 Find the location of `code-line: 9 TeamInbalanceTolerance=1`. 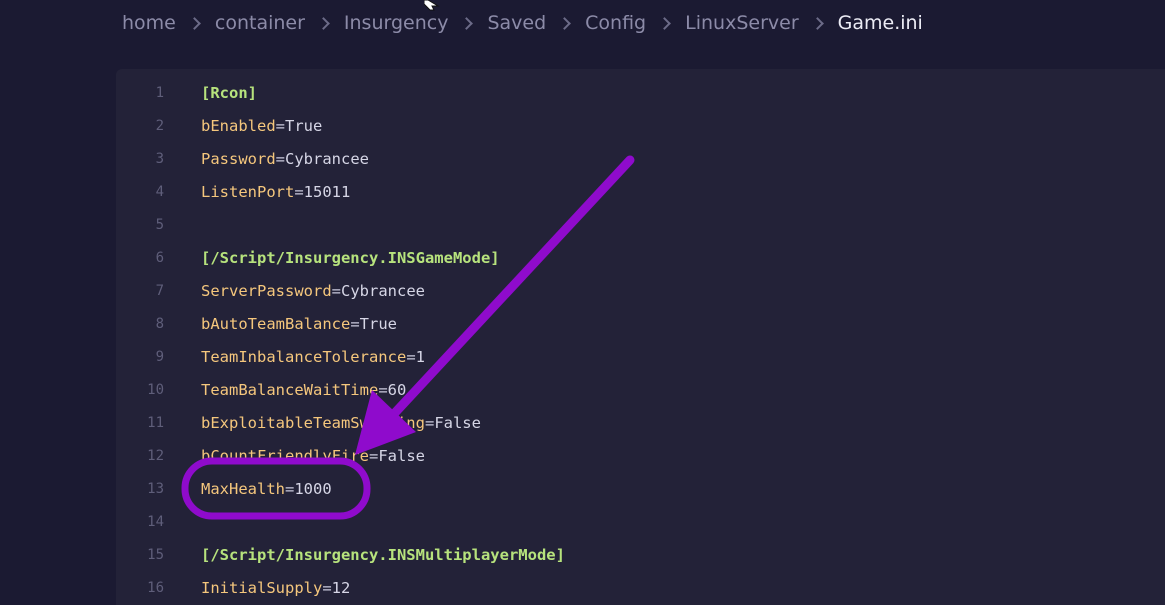

code-line: 9 TeamInbalanceTolerance=1 is located at coordinates (640, 356).